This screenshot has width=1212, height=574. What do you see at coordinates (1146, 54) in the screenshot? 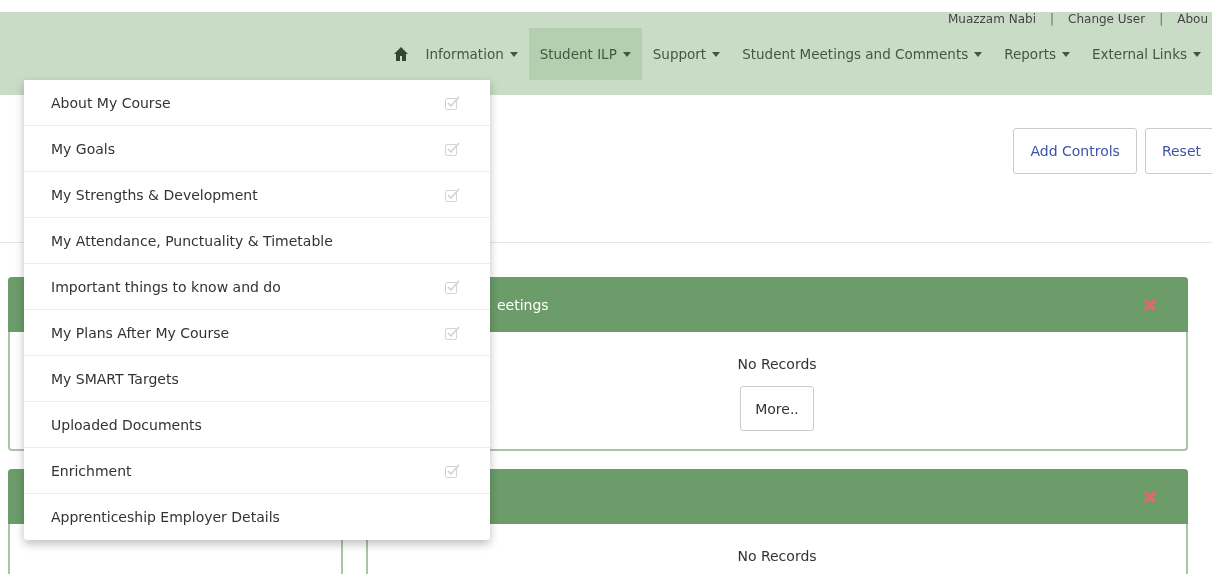
I see `nav-menu-item: External Links` at bounding box center [1146, 54].